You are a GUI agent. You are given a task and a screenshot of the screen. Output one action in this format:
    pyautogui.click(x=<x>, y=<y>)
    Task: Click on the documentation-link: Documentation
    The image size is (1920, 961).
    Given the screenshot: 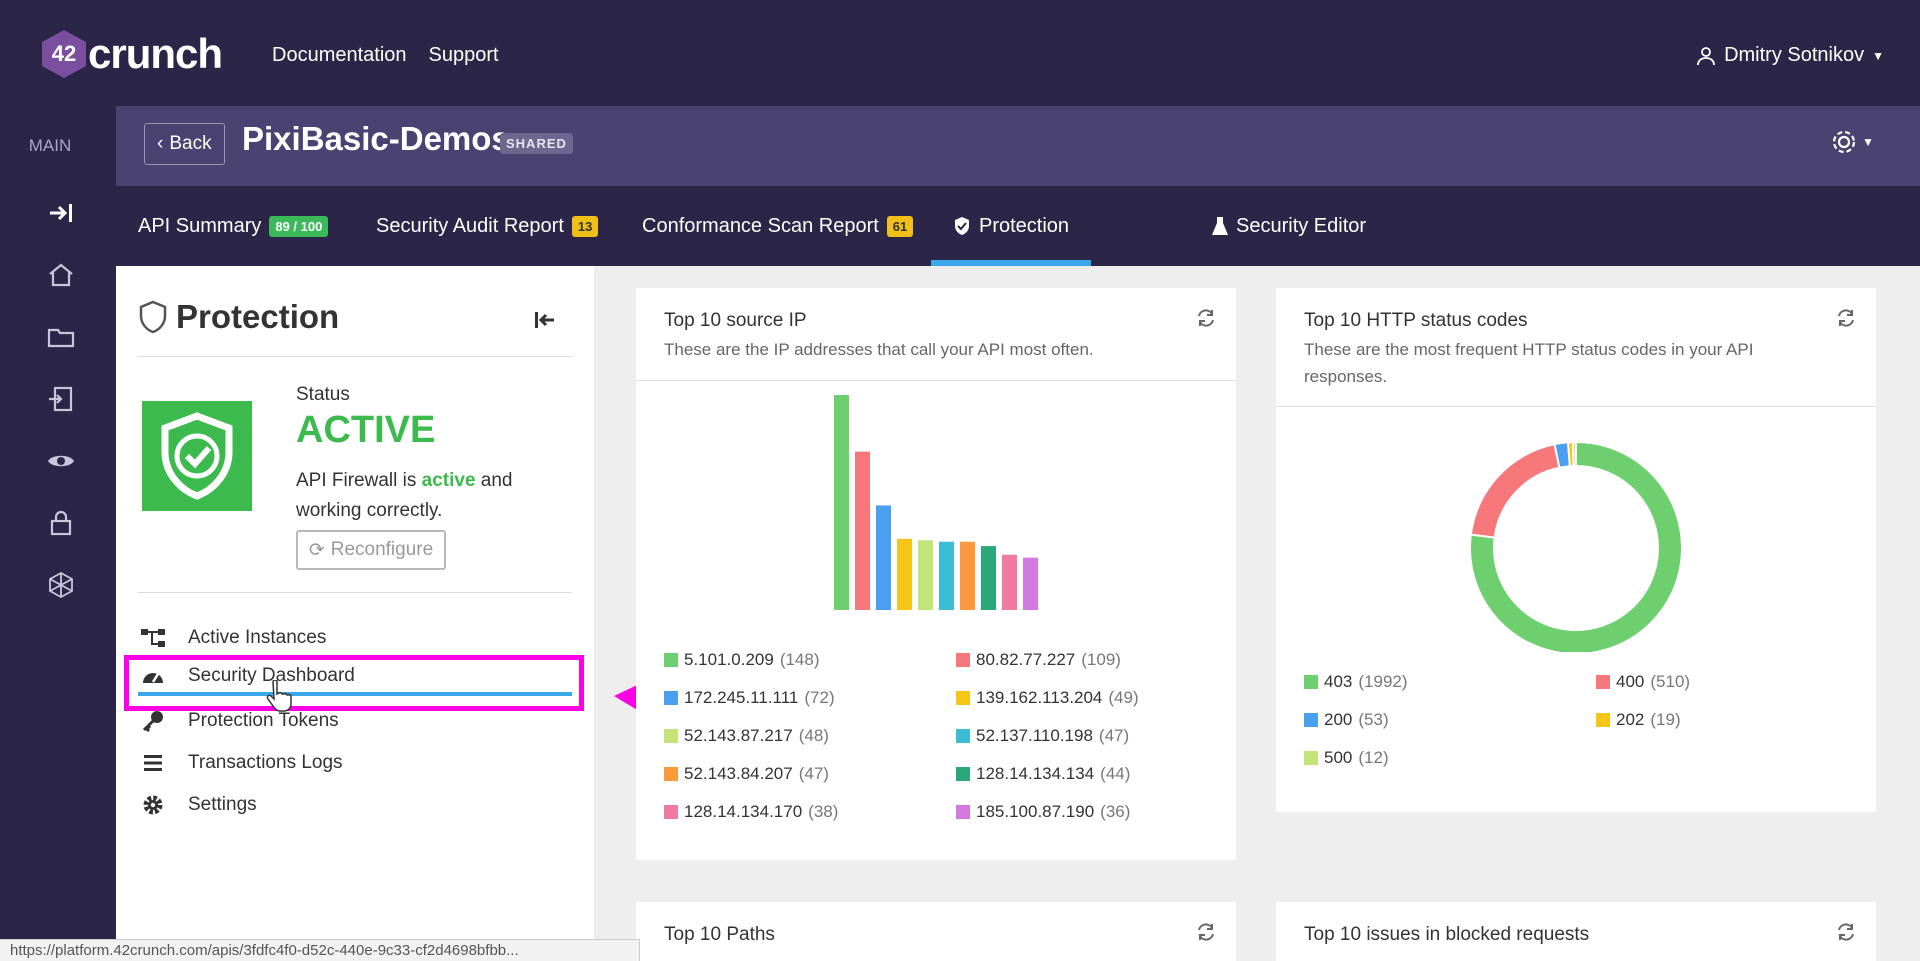 What is the action you would take?
    pyautogui.click(x=339, y=55)
    